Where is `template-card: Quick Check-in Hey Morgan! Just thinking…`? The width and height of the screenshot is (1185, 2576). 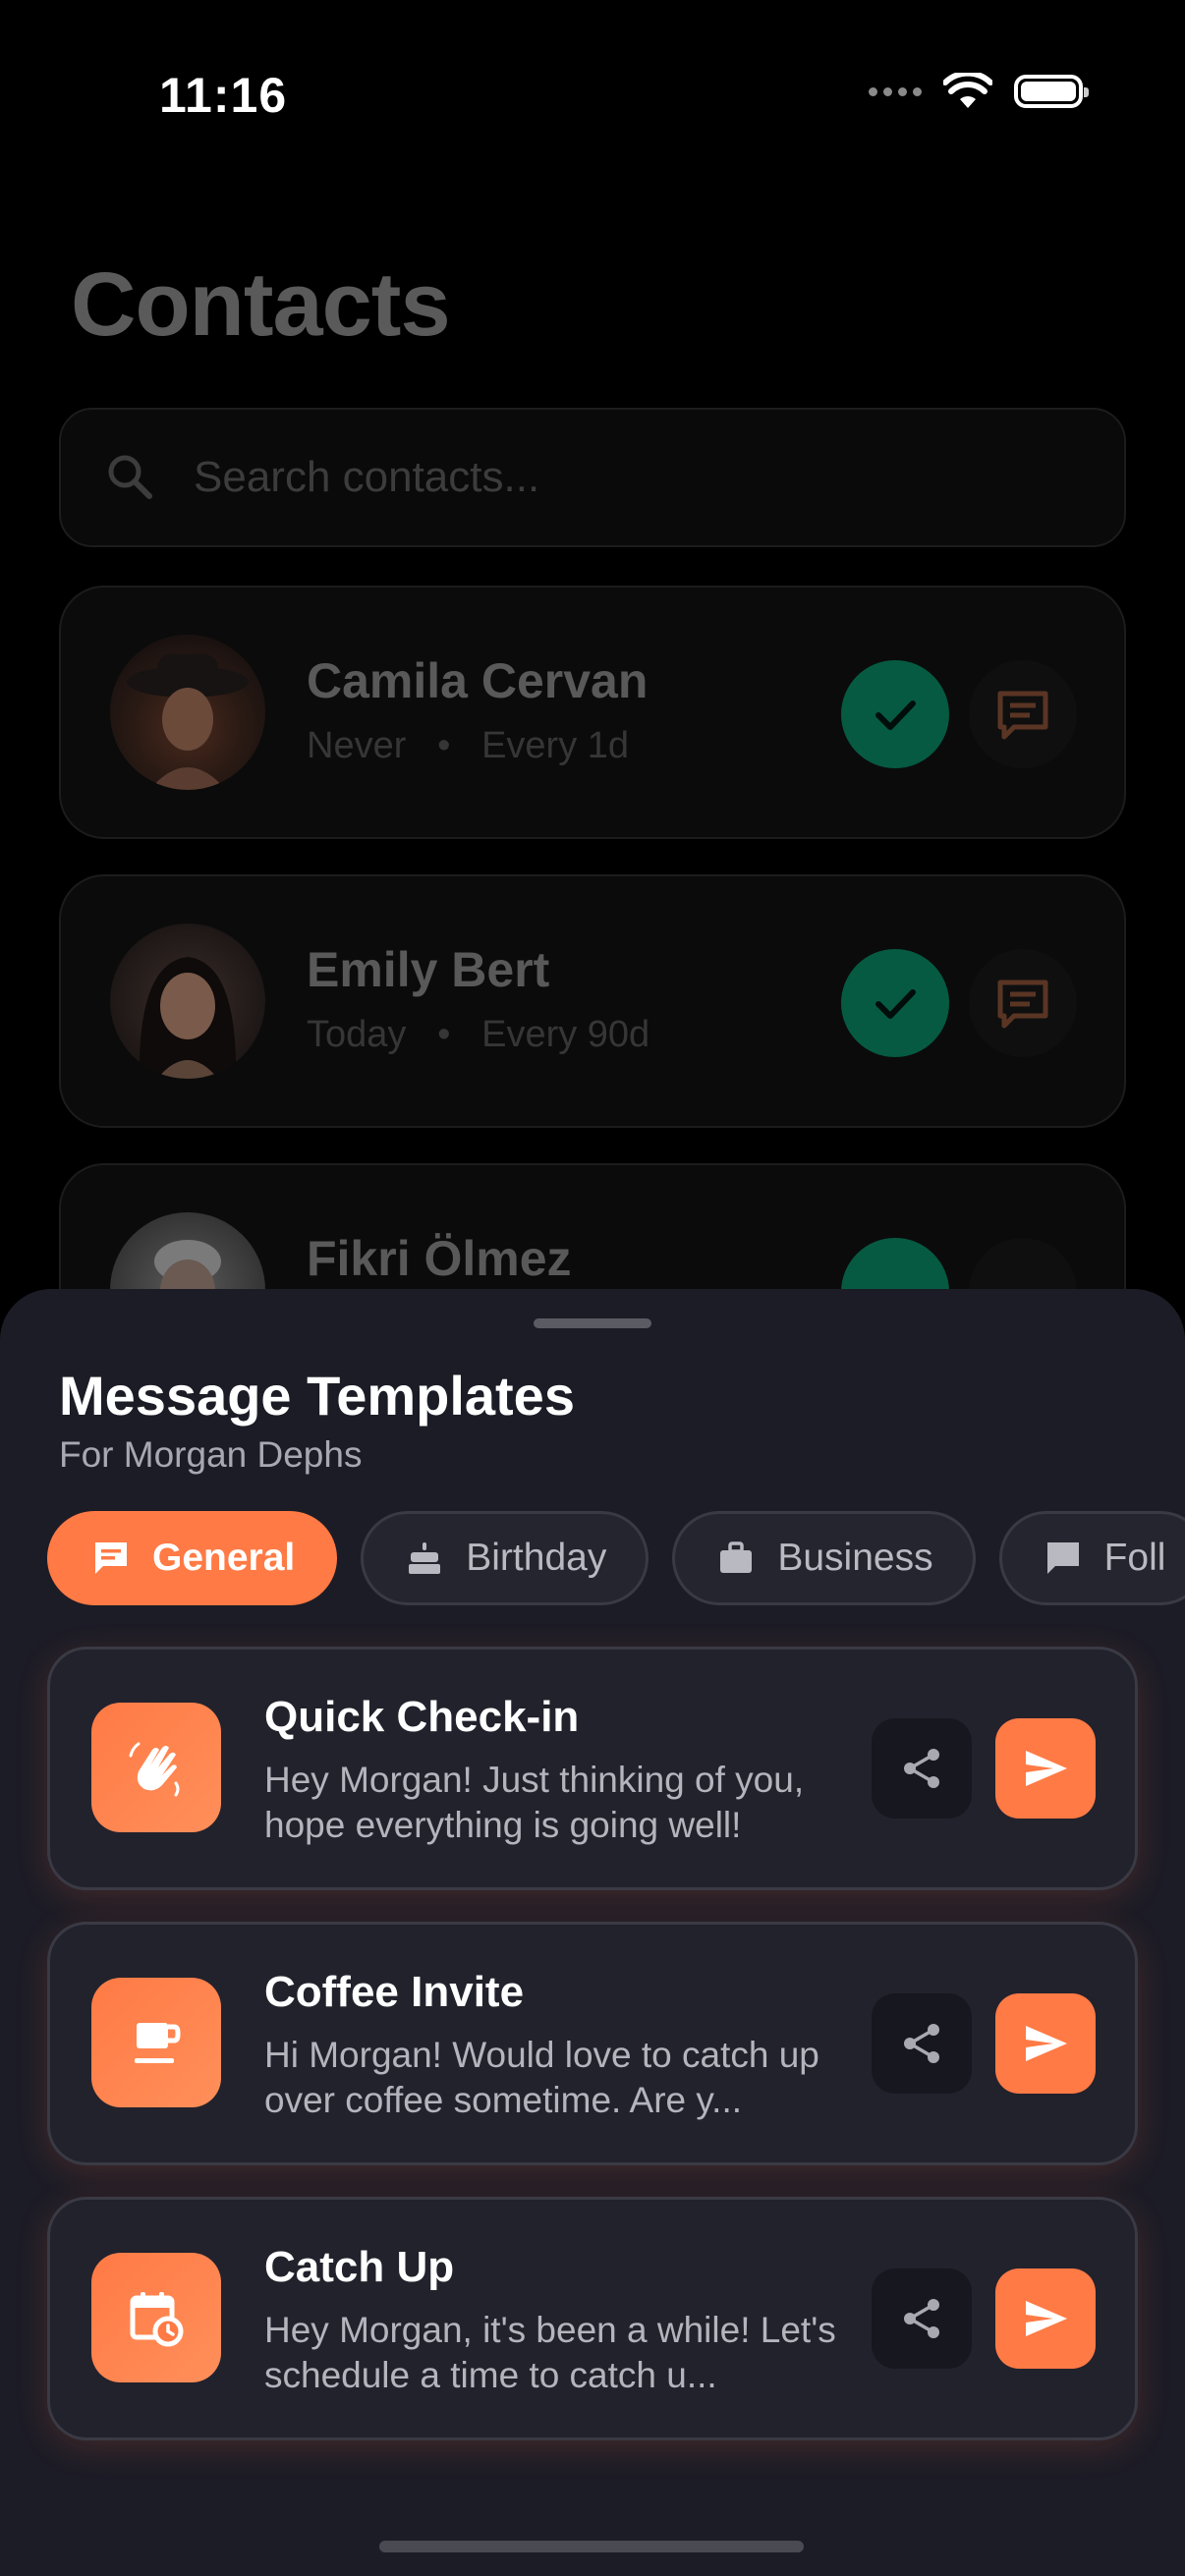 template-card: Quick Check-in Hey Morgan! Just thinking… is located at coordinates (592, 1768).